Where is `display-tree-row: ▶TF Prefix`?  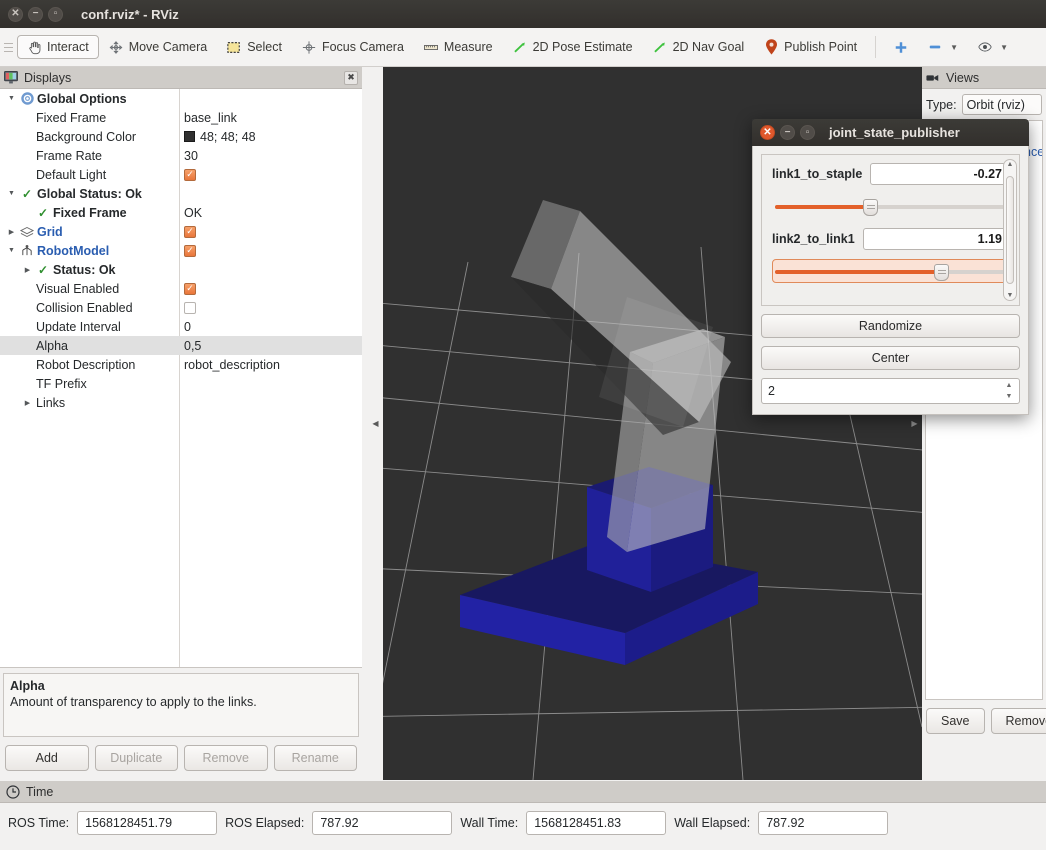 display-tree-row: ▶TF Prefix is located at coordinates (181, 383).